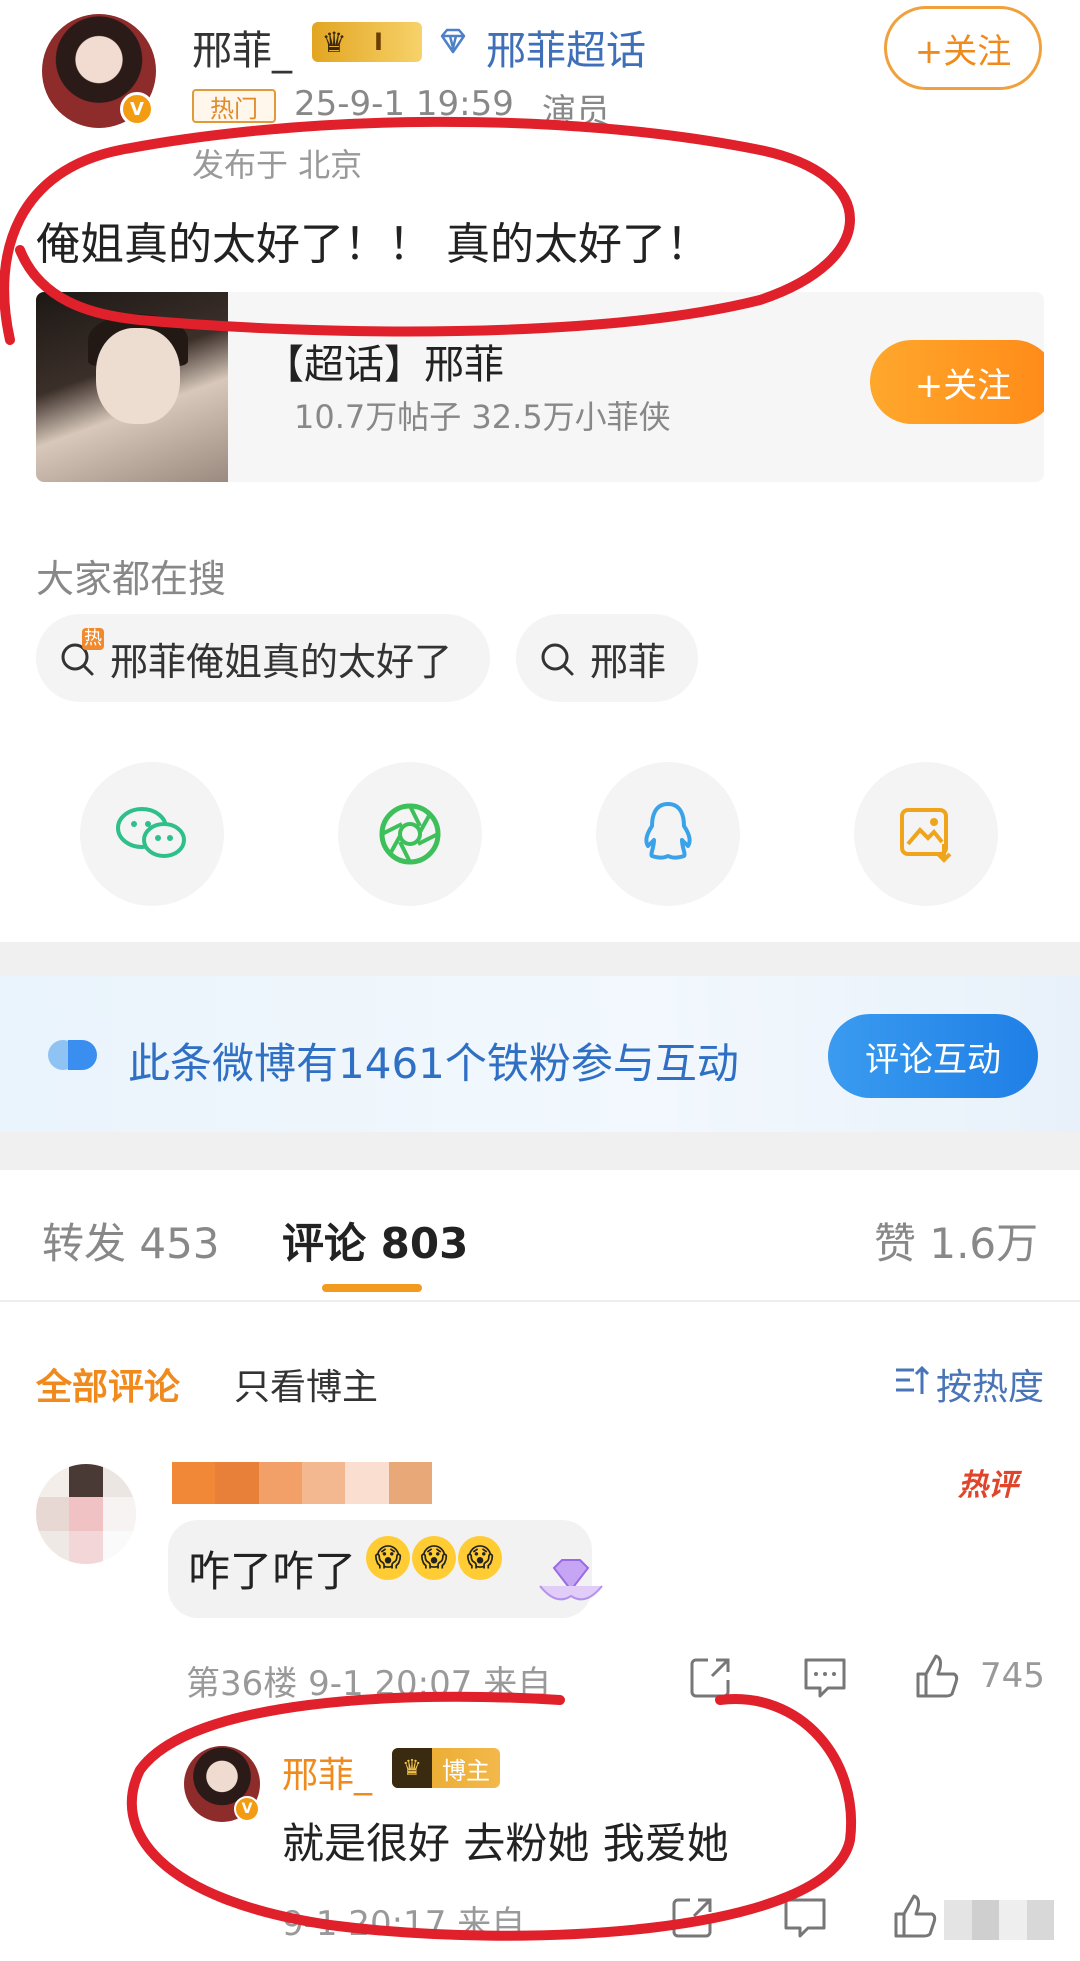  What do you see at coordinates (369, 1684) in the screenshot?
I see `comment-meta: 第36楼 9-1 20:07 来自` at bounding box center [369, 1684].